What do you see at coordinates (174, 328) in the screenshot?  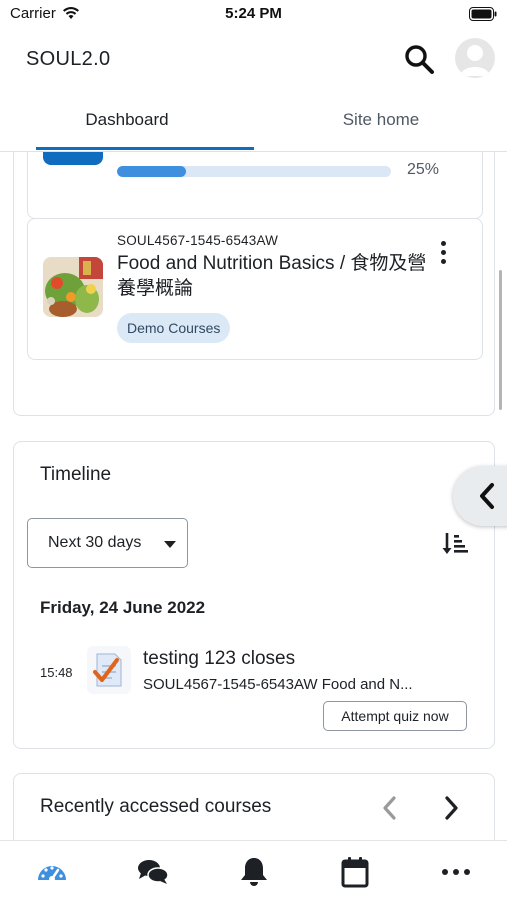 I see `course-category-badge: Demo Courses` at bounding box center [174, 328].